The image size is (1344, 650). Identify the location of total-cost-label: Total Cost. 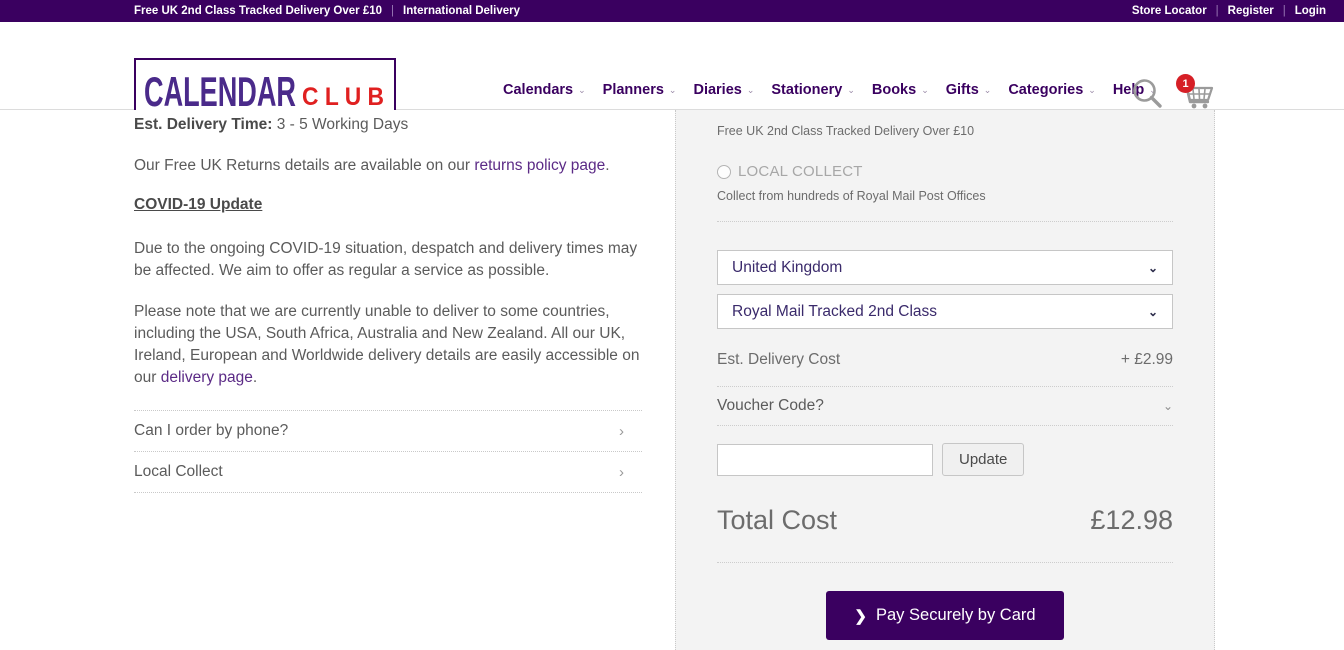
(777, 520).